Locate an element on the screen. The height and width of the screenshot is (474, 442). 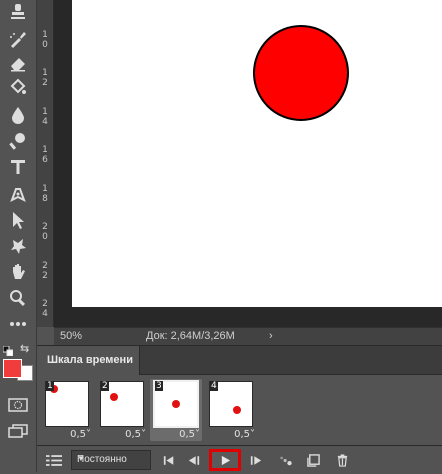
tools-panel: ⇆ is located at coordinates (18, 236).